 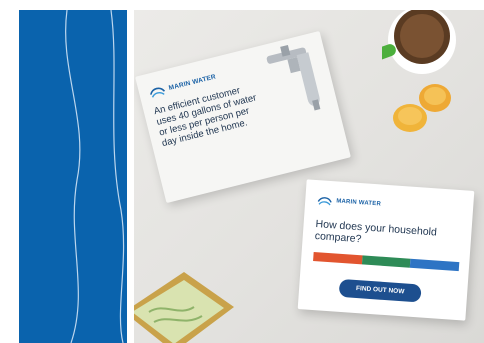 I want to click on tray-decoration, so click(x=184, y=307).